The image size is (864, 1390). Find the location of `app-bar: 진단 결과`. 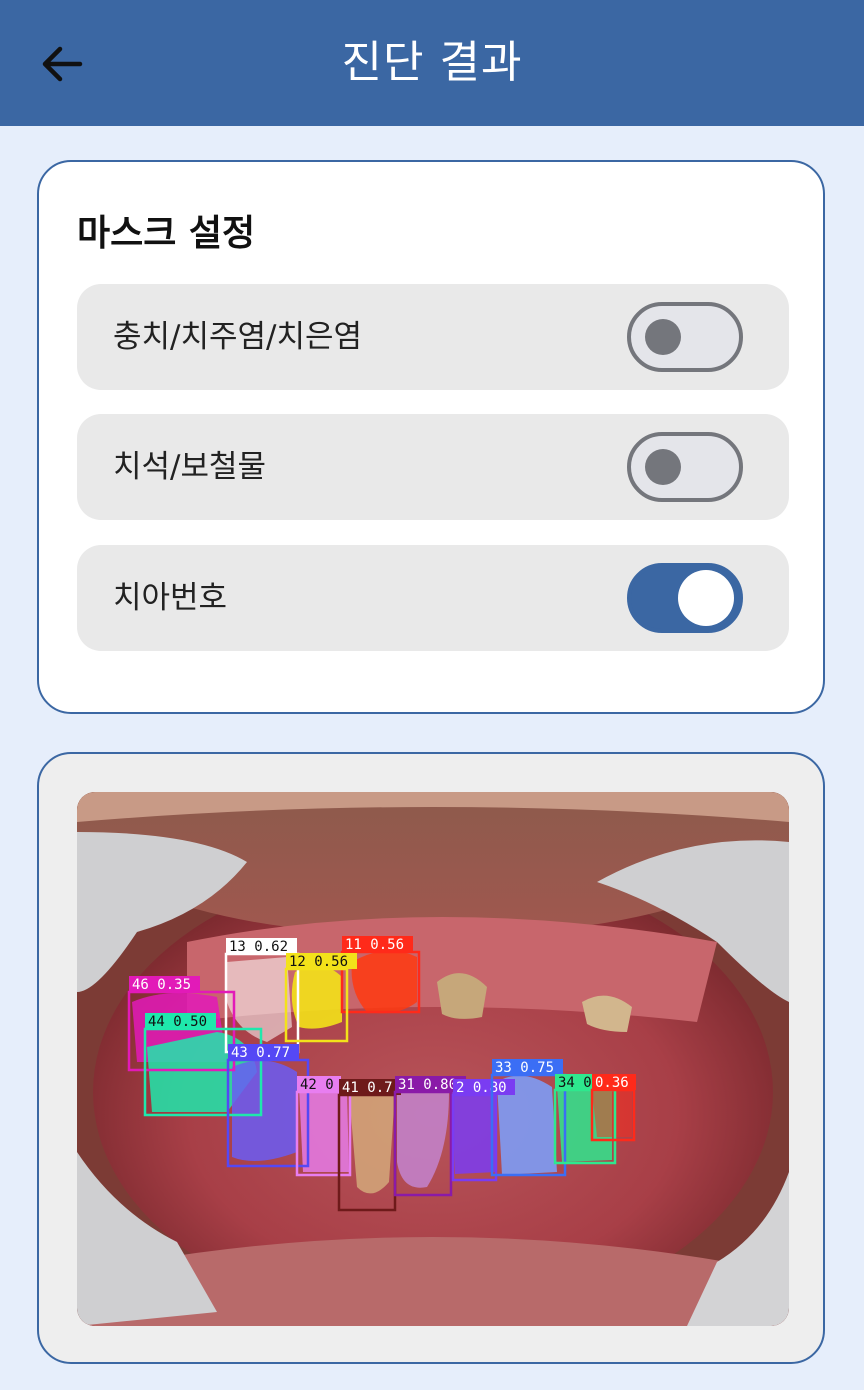

app-bar: 진단 결과 is located at coordinates (432, 63).